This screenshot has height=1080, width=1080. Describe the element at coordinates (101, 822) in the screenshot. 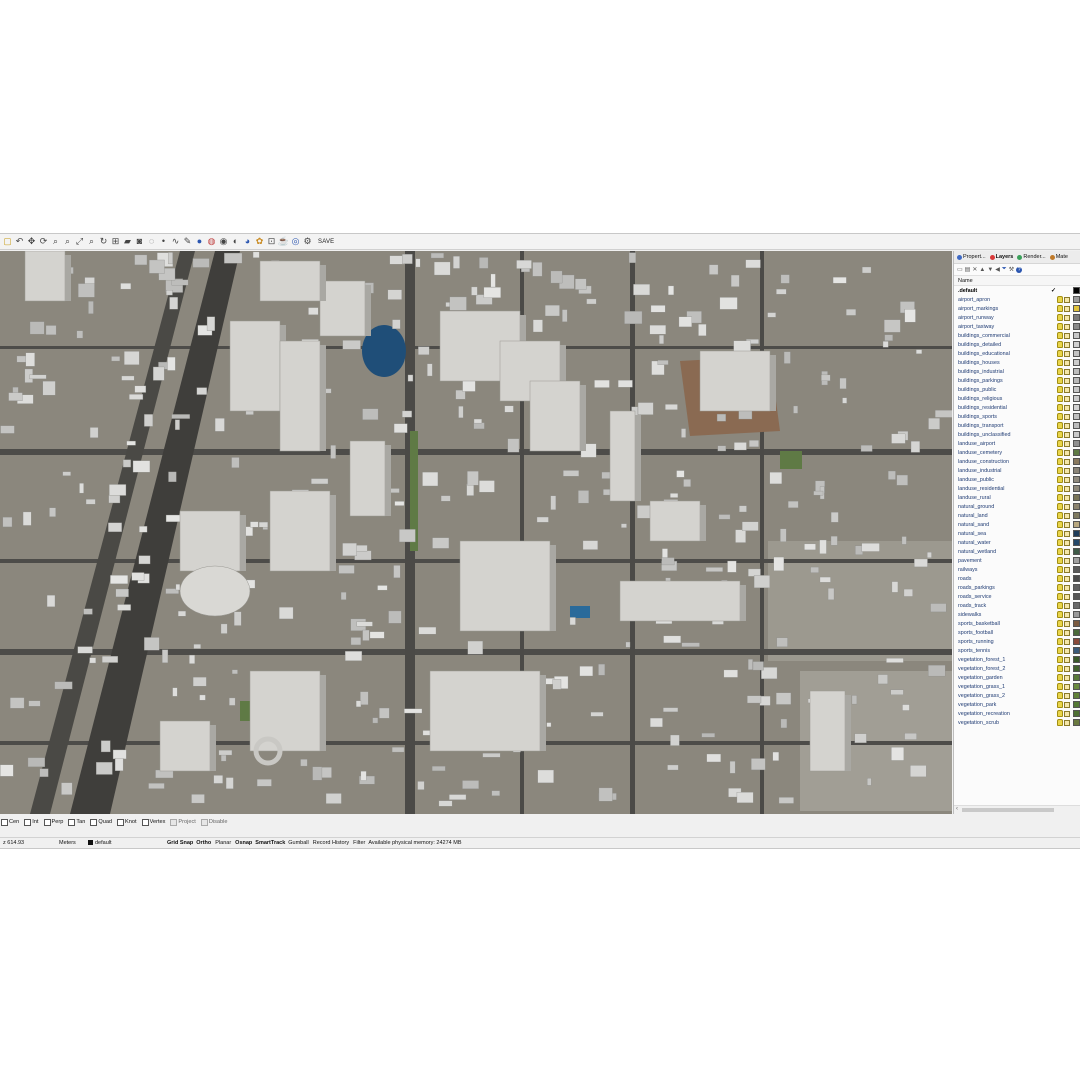

I see `osnap-quad: Quad` at that location.